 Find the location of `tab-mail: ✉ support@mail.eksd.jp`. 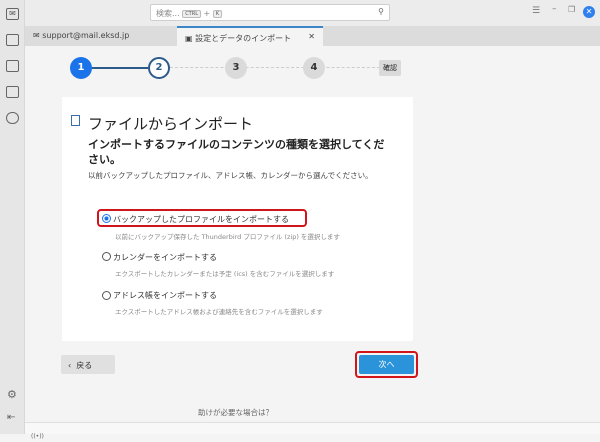

tab-mail: ✉ support@mail.eksd.jp is located at coordinates (100, 36).